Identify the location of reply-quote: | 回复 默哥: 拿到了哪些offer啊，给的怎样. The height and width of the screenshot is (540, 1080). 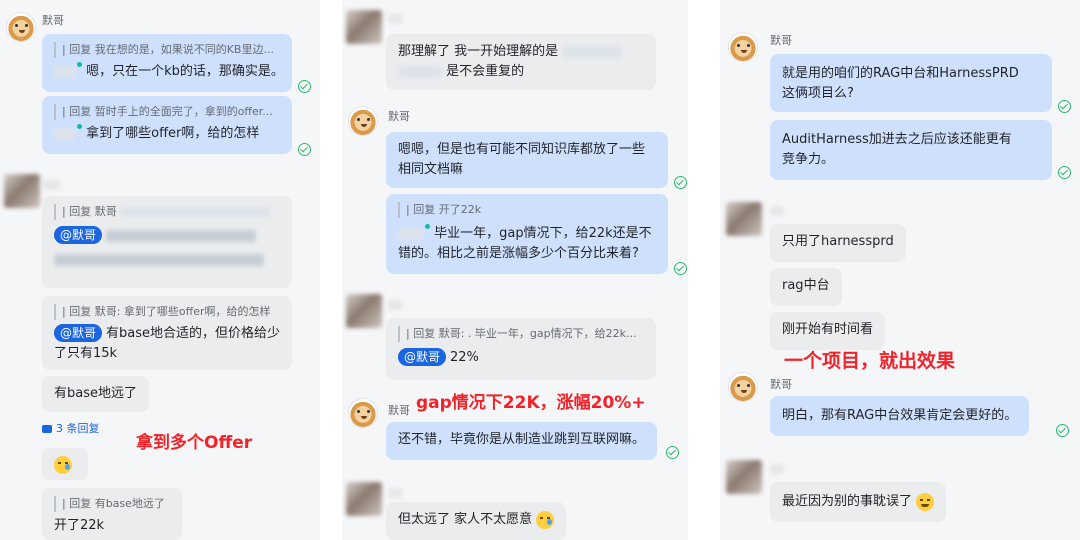
(167, 312).